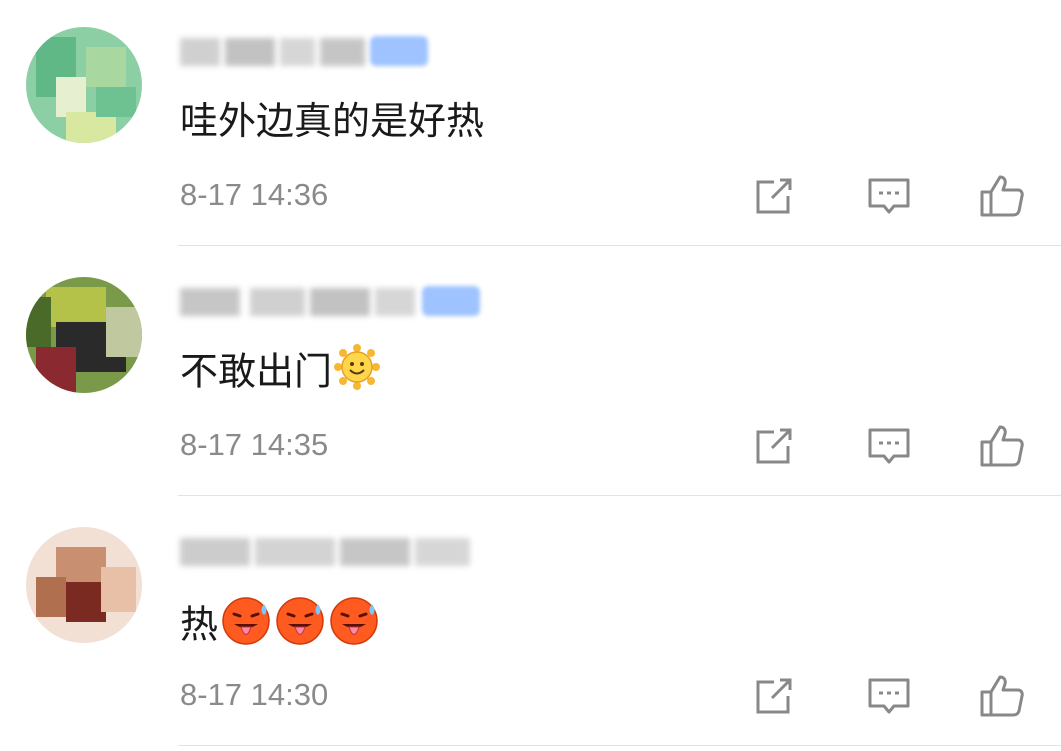 This screenshot has height=751, width=1061. What do you see at coordinates (357, 374) in the screenshot?
I see `smiling-sun-emoji` at bounding box center [357, 374].